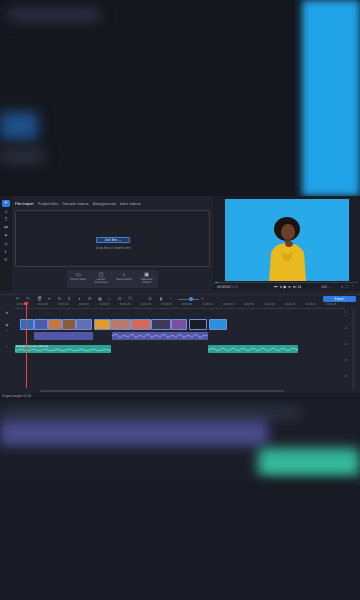 This screenshot has height=600, width=360. Describe the element at coordinates (171, 299) in the screenshot. I see `zoom-out-icon: −` at that location.